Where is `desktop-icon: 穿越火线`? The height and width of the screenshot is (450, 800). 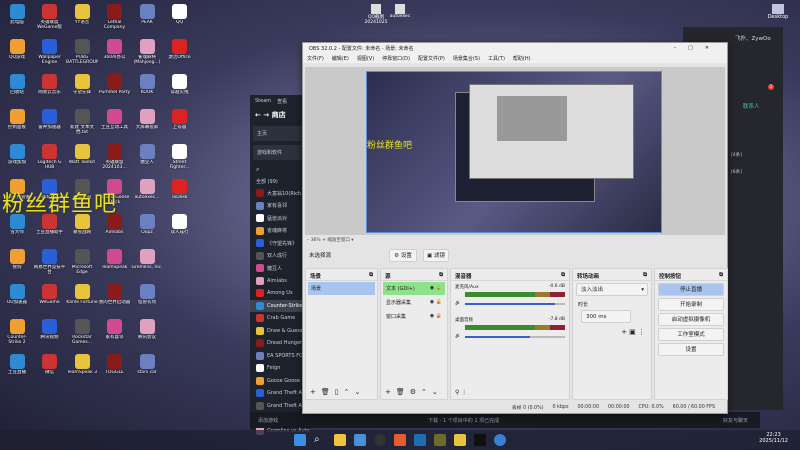 desktop-icon: 穿越火线 is located at coordinates (180, 90).